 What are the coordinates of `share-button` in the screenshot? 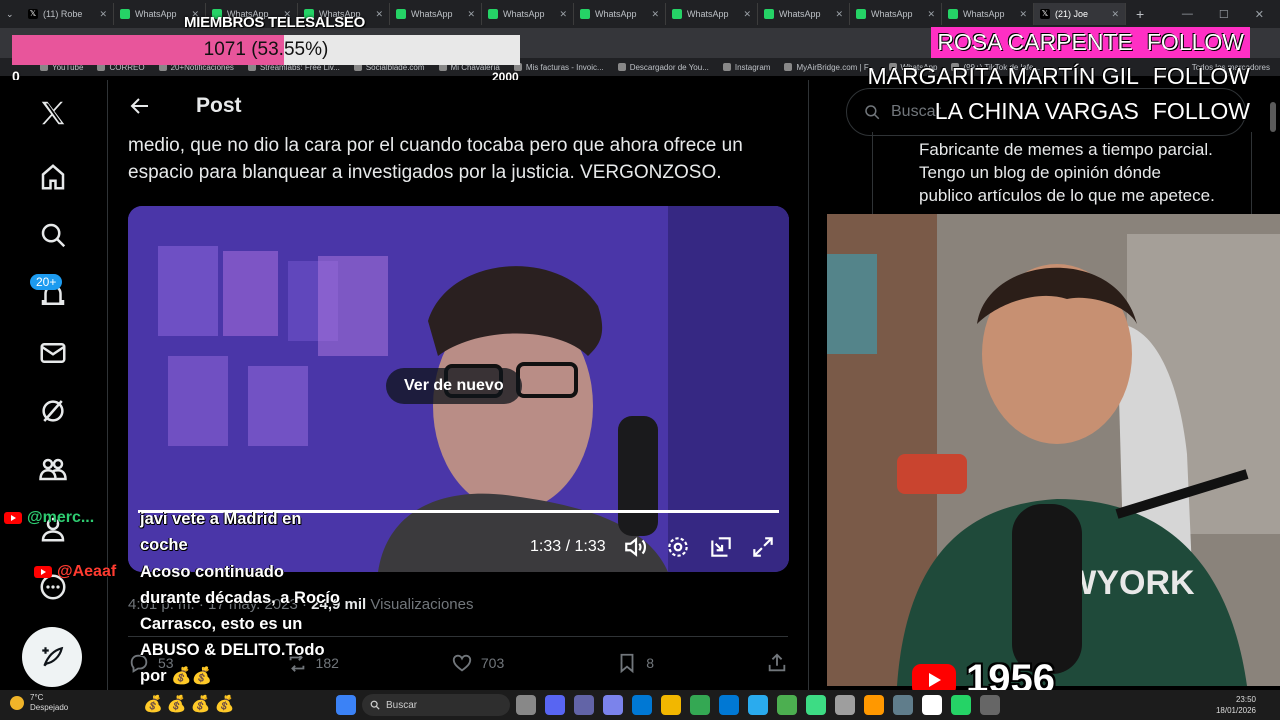 It's located at (777, 663).